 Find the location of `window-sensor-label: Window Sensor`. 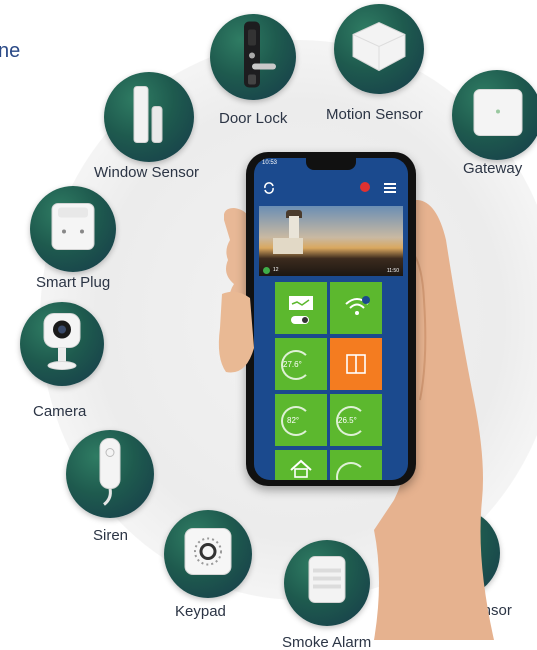

window-sensor-label: Window Sensor is located at coordinates (147, 172).